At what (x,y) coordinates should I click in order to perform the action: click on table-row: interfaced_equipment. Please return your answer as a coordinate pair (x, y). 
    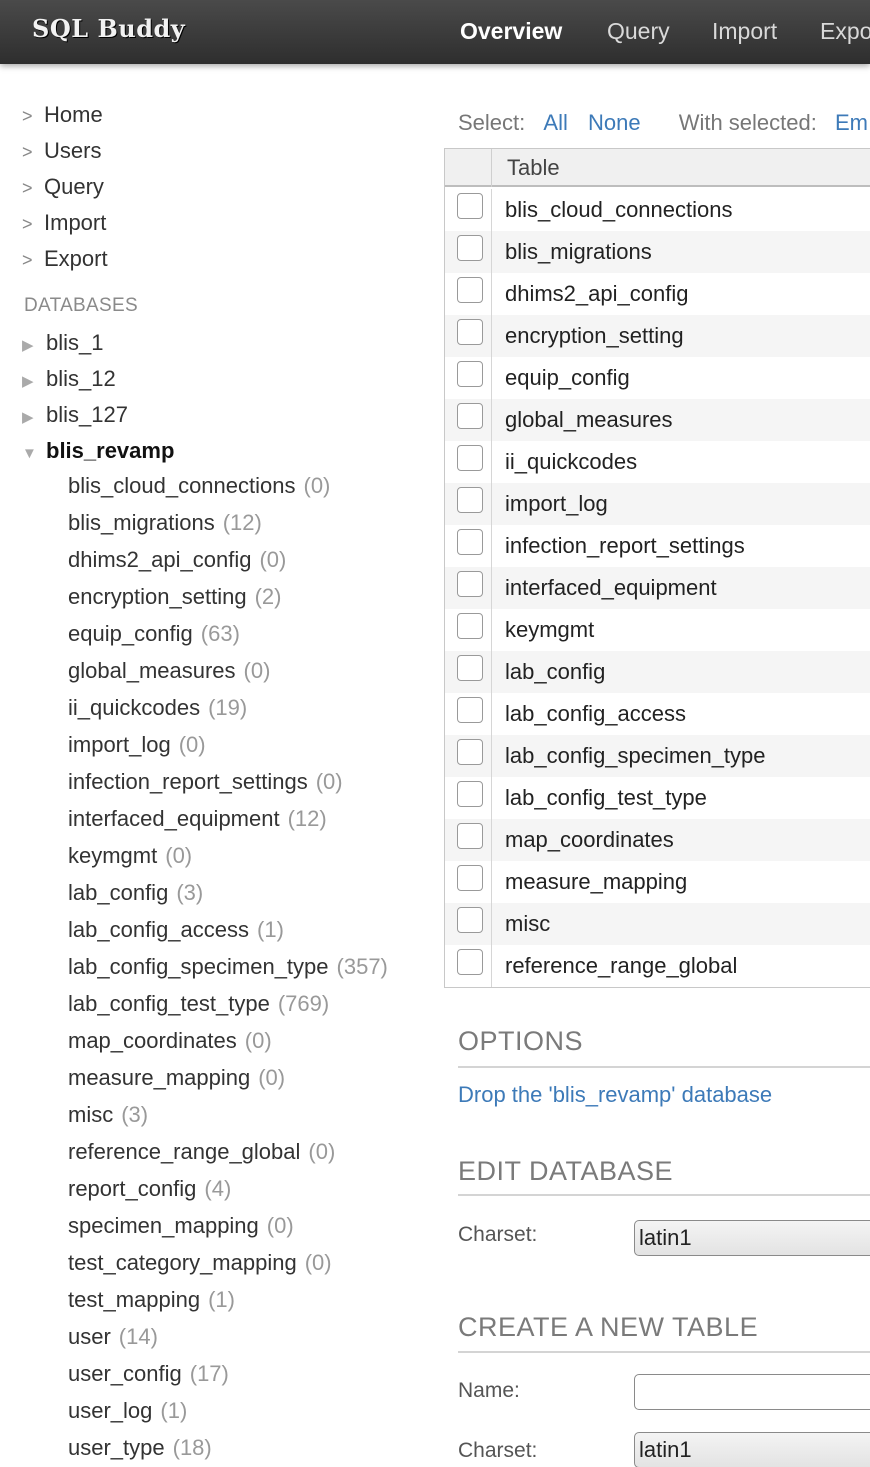
    Looking at the image, I should click on (657, 588).